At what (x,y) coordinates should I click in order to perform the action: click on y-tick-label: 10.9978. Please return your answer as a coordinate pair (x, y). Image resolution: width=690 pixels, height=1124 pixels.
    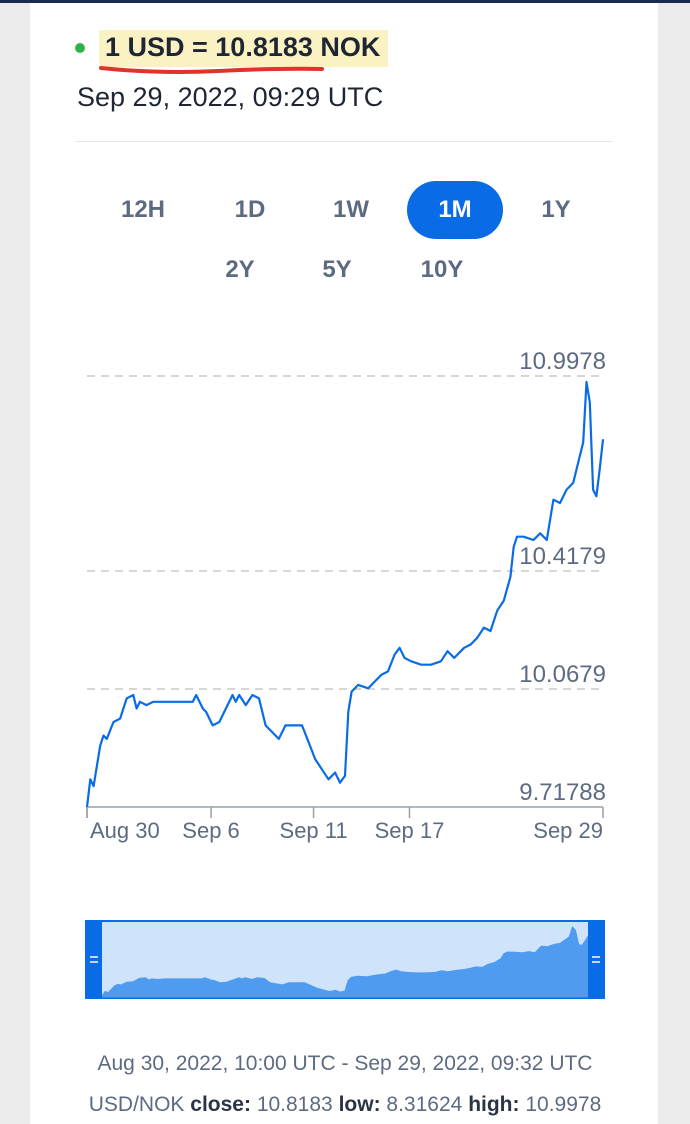
    Looking at the image, I should click on (562, 361).